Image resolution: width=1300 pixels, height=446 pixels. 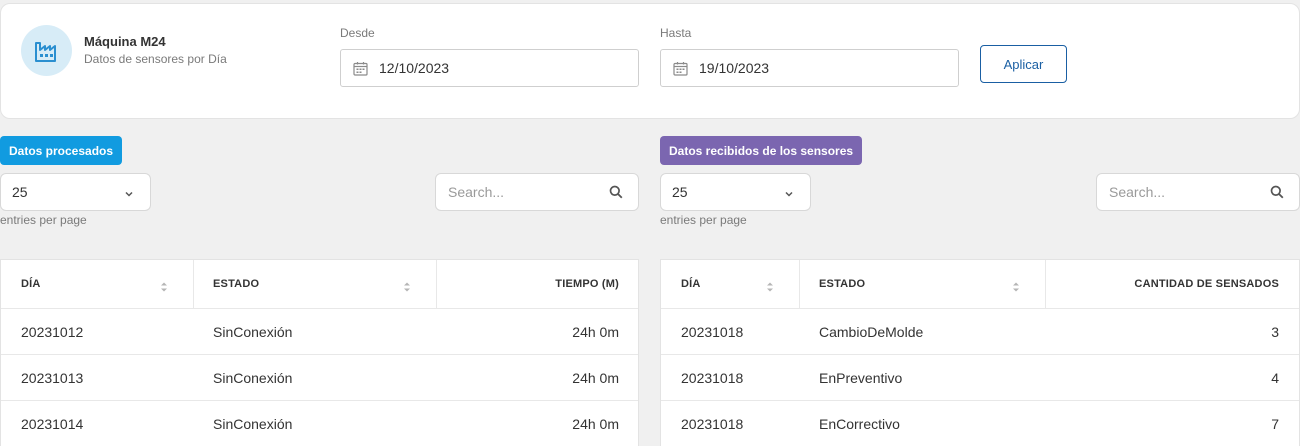 What do you see at coordinates (414, 68) in the screenshot?
I see `from-date-value: 12/10/2023` at bounding box center [414, 68].